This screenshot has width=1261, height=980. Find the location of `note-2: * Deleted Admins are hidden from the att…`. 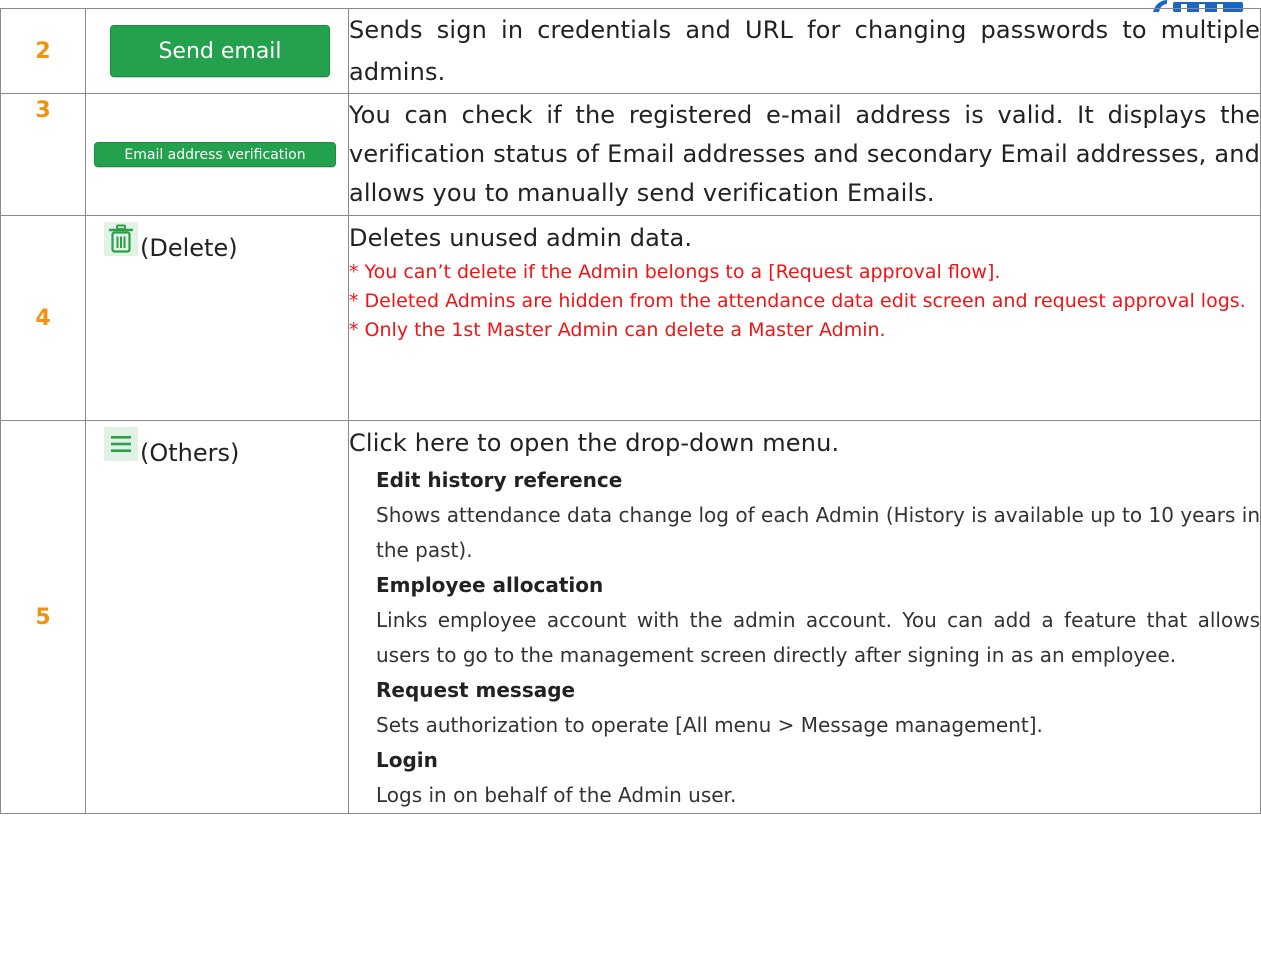

note-2: * Deleted Admins are hidden from the att… is located at coordinates (797, 301).